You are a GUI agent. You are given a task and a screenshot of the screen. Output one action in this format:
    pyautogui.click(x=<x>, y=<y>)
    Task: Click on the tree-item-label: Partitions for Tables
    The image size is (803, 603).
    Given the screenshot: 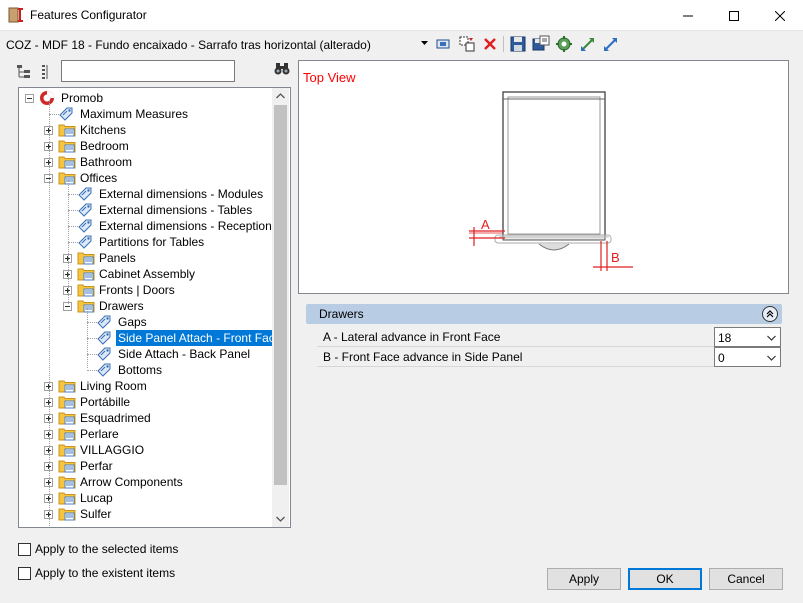 What is the action you would take?
    pyautogui.click(x=152, y=242)
    